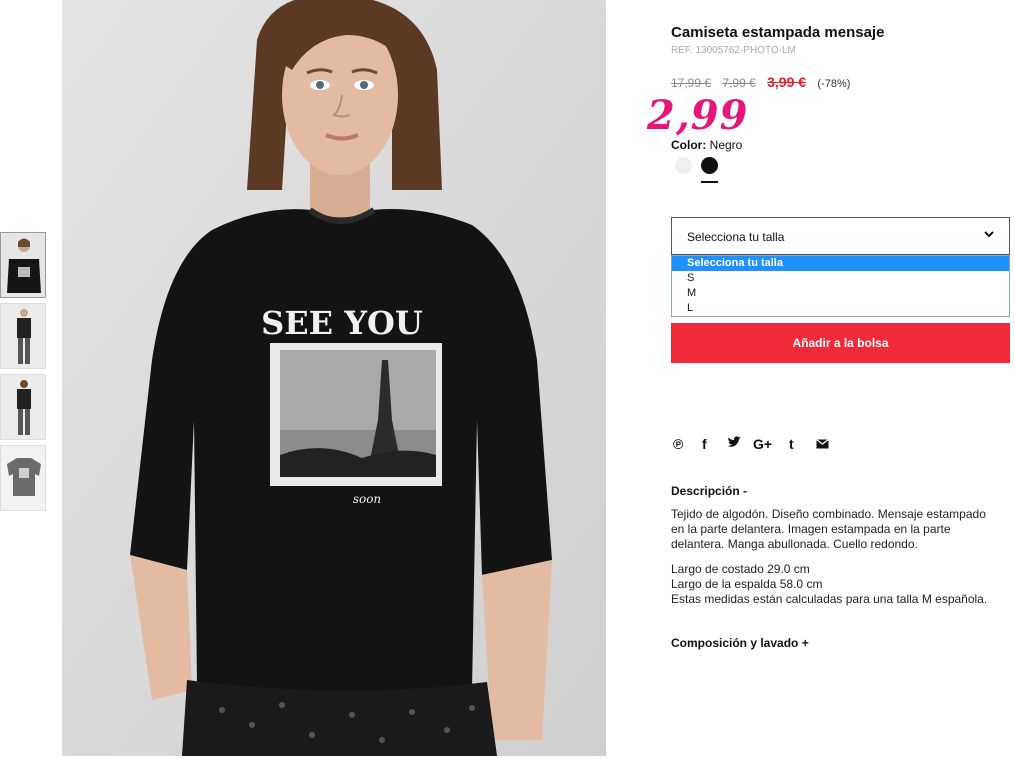 Image resolution: width=1015 pixels, height=759 pixels. Describe the element at coordinates (778, 32) in the screenshot. I see `product-title: Camiseta estampada mensaje` at that location.